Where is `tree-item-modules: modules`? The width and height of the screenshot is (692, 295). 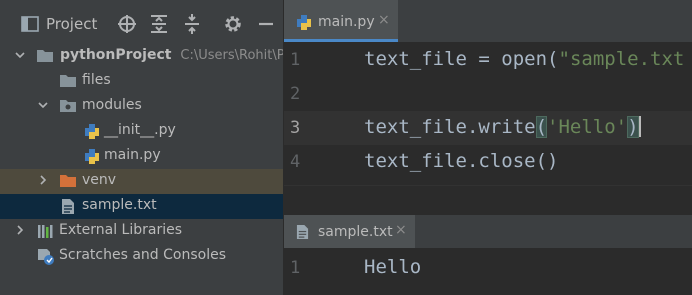 tree-item-modules: modules is located at coordinates (141, 106).